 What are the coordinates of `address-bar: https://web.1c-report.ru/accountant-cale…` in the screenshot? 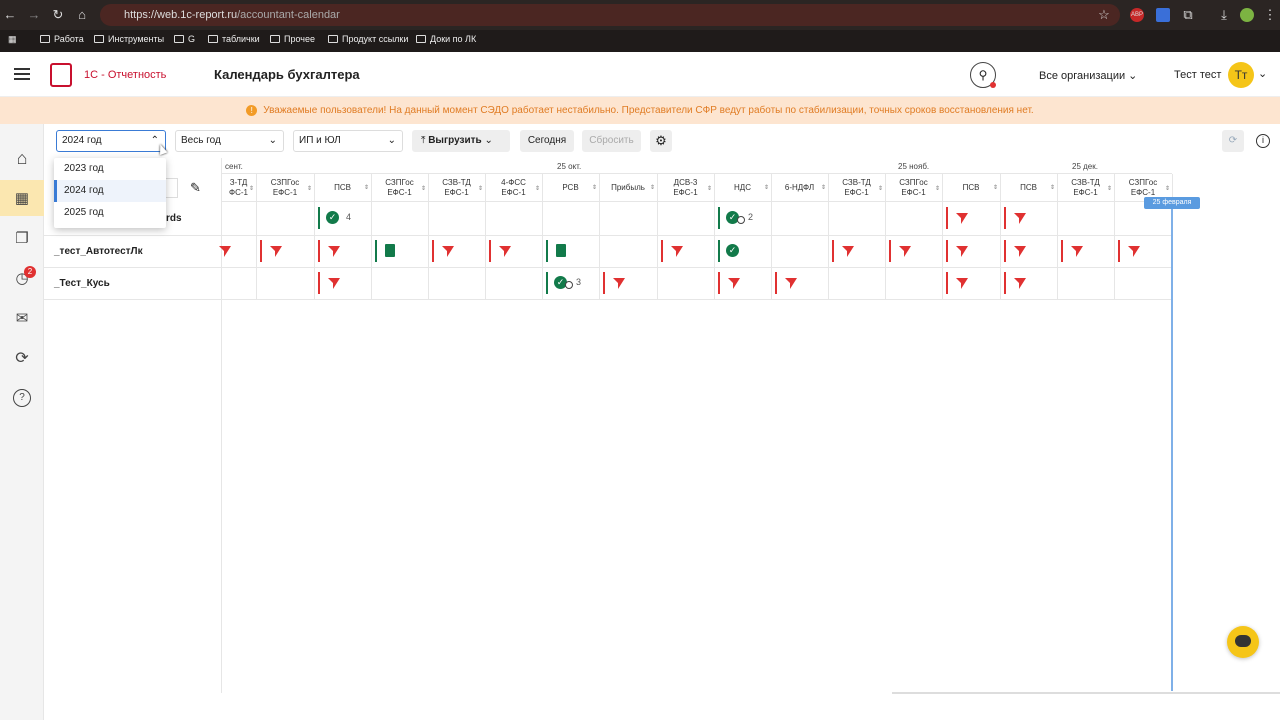 It's located at (610, 15).